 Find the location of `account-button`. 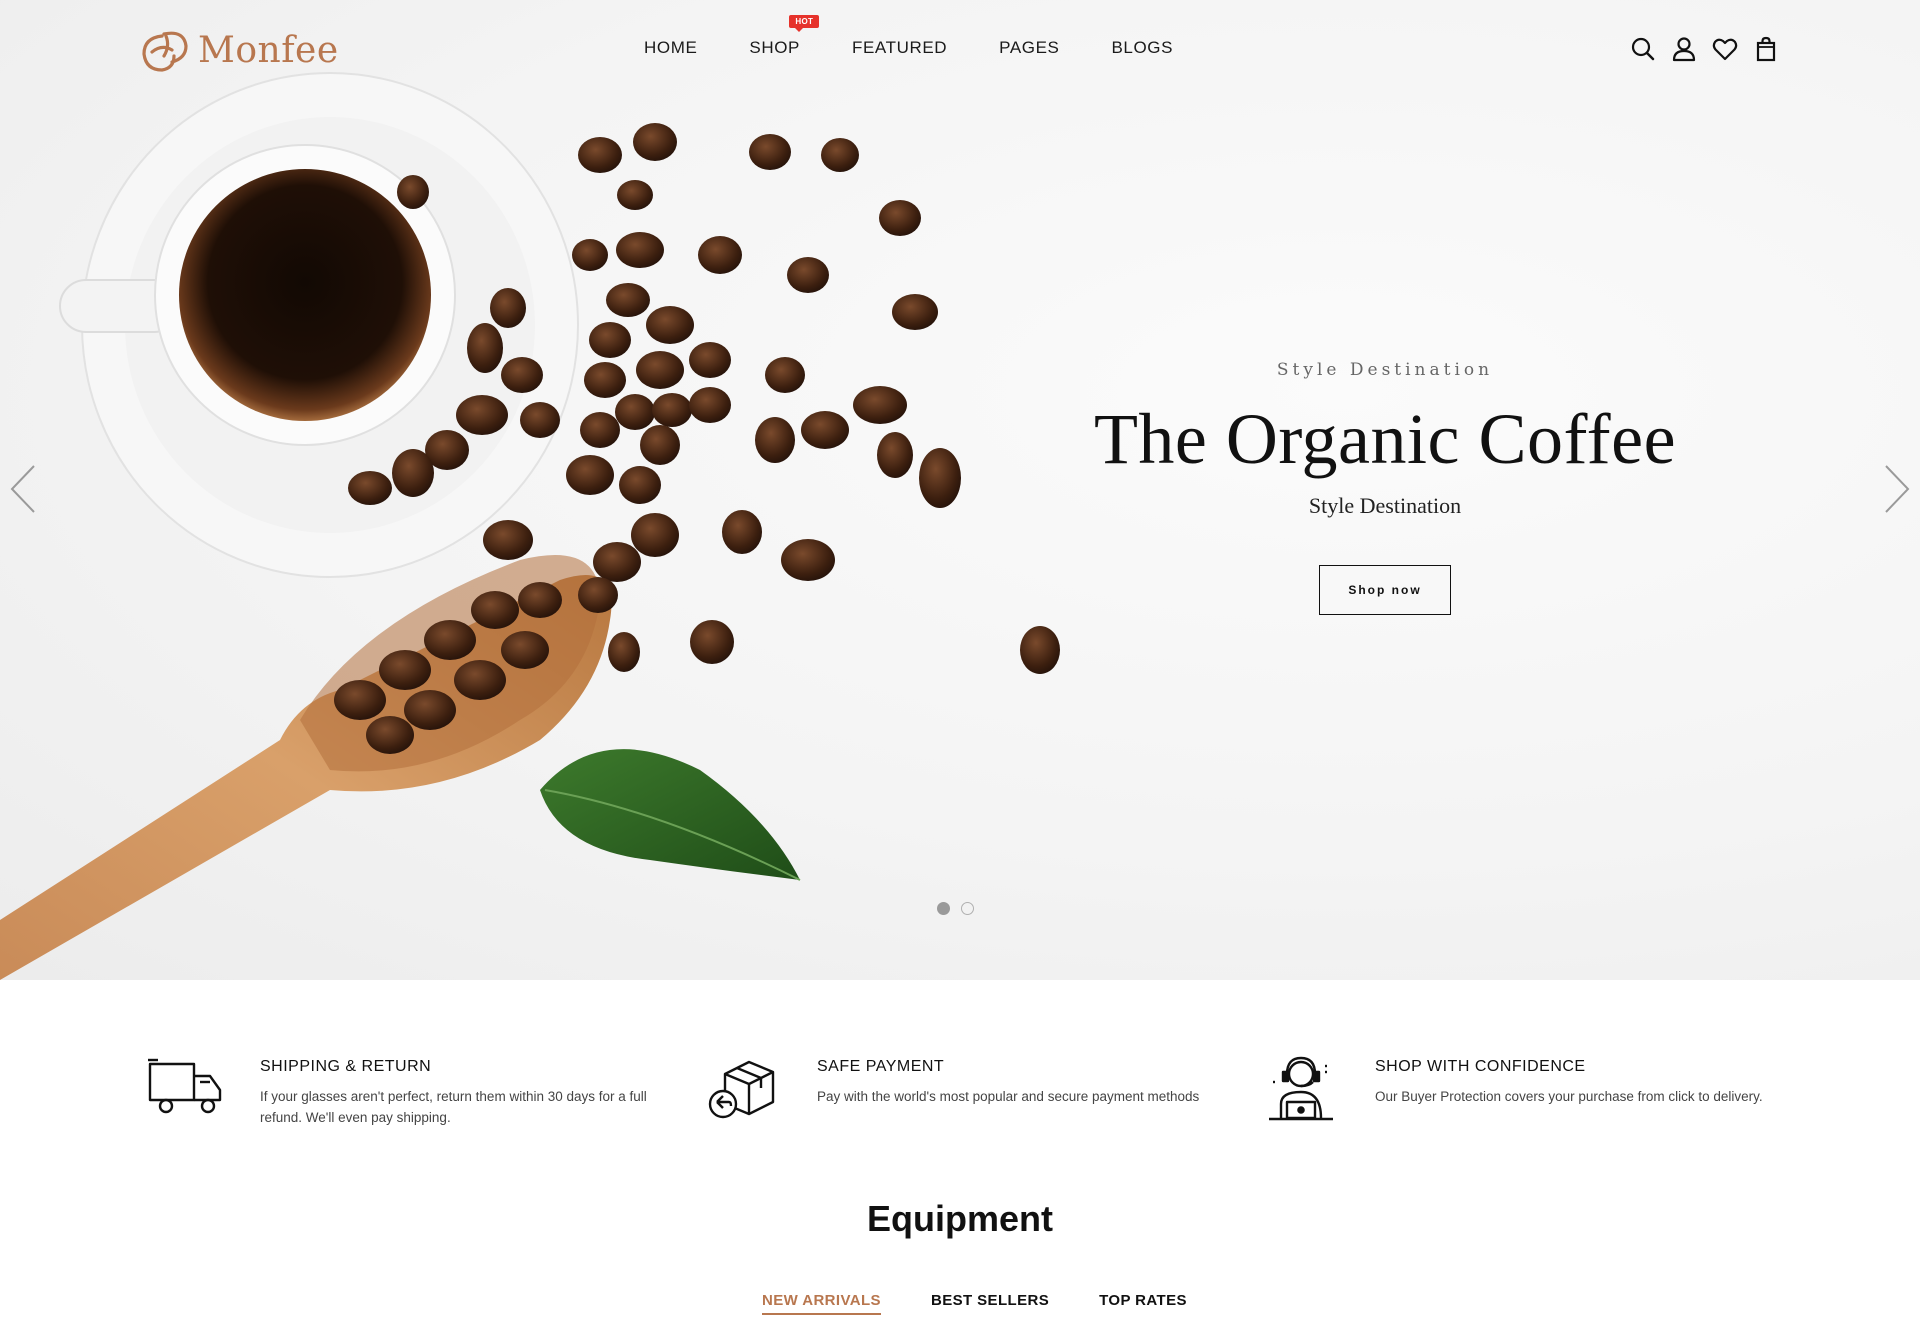

account-button is located at coordinates (1684, 49).